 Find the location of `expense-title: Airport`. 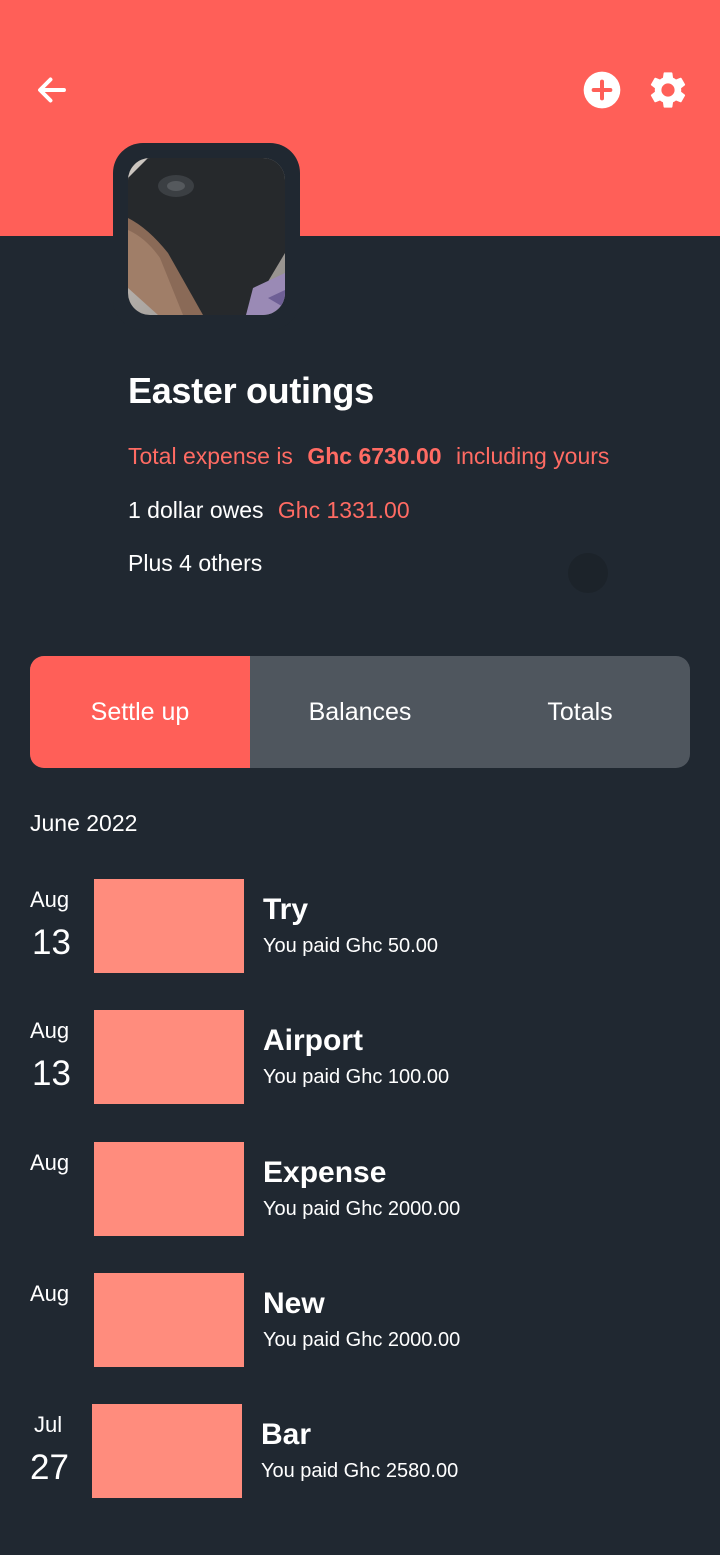

expense-title: Airport is located at coordinates (313, 1040).